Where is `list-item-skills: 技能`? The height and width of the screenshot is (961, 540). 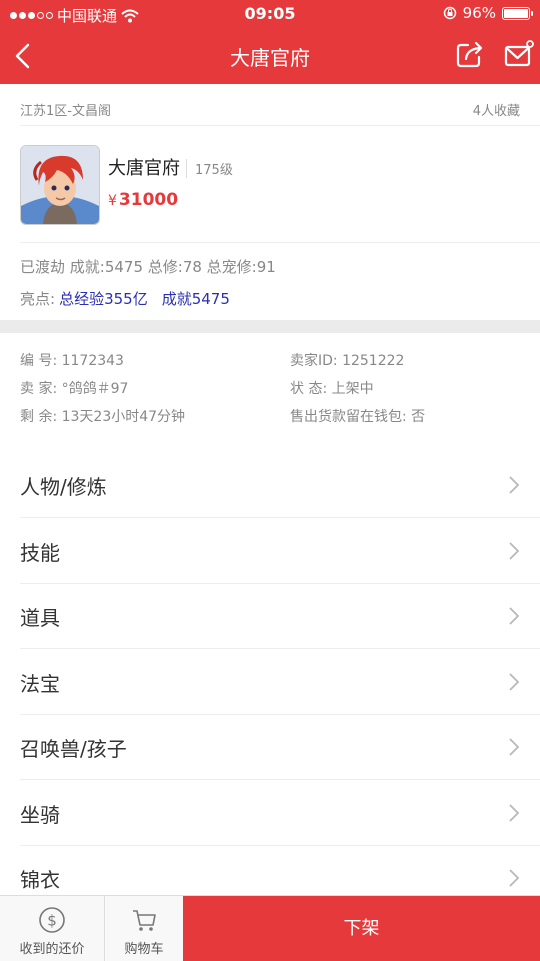
list-item-skills: 技能 is located at coordinates (270, 551).